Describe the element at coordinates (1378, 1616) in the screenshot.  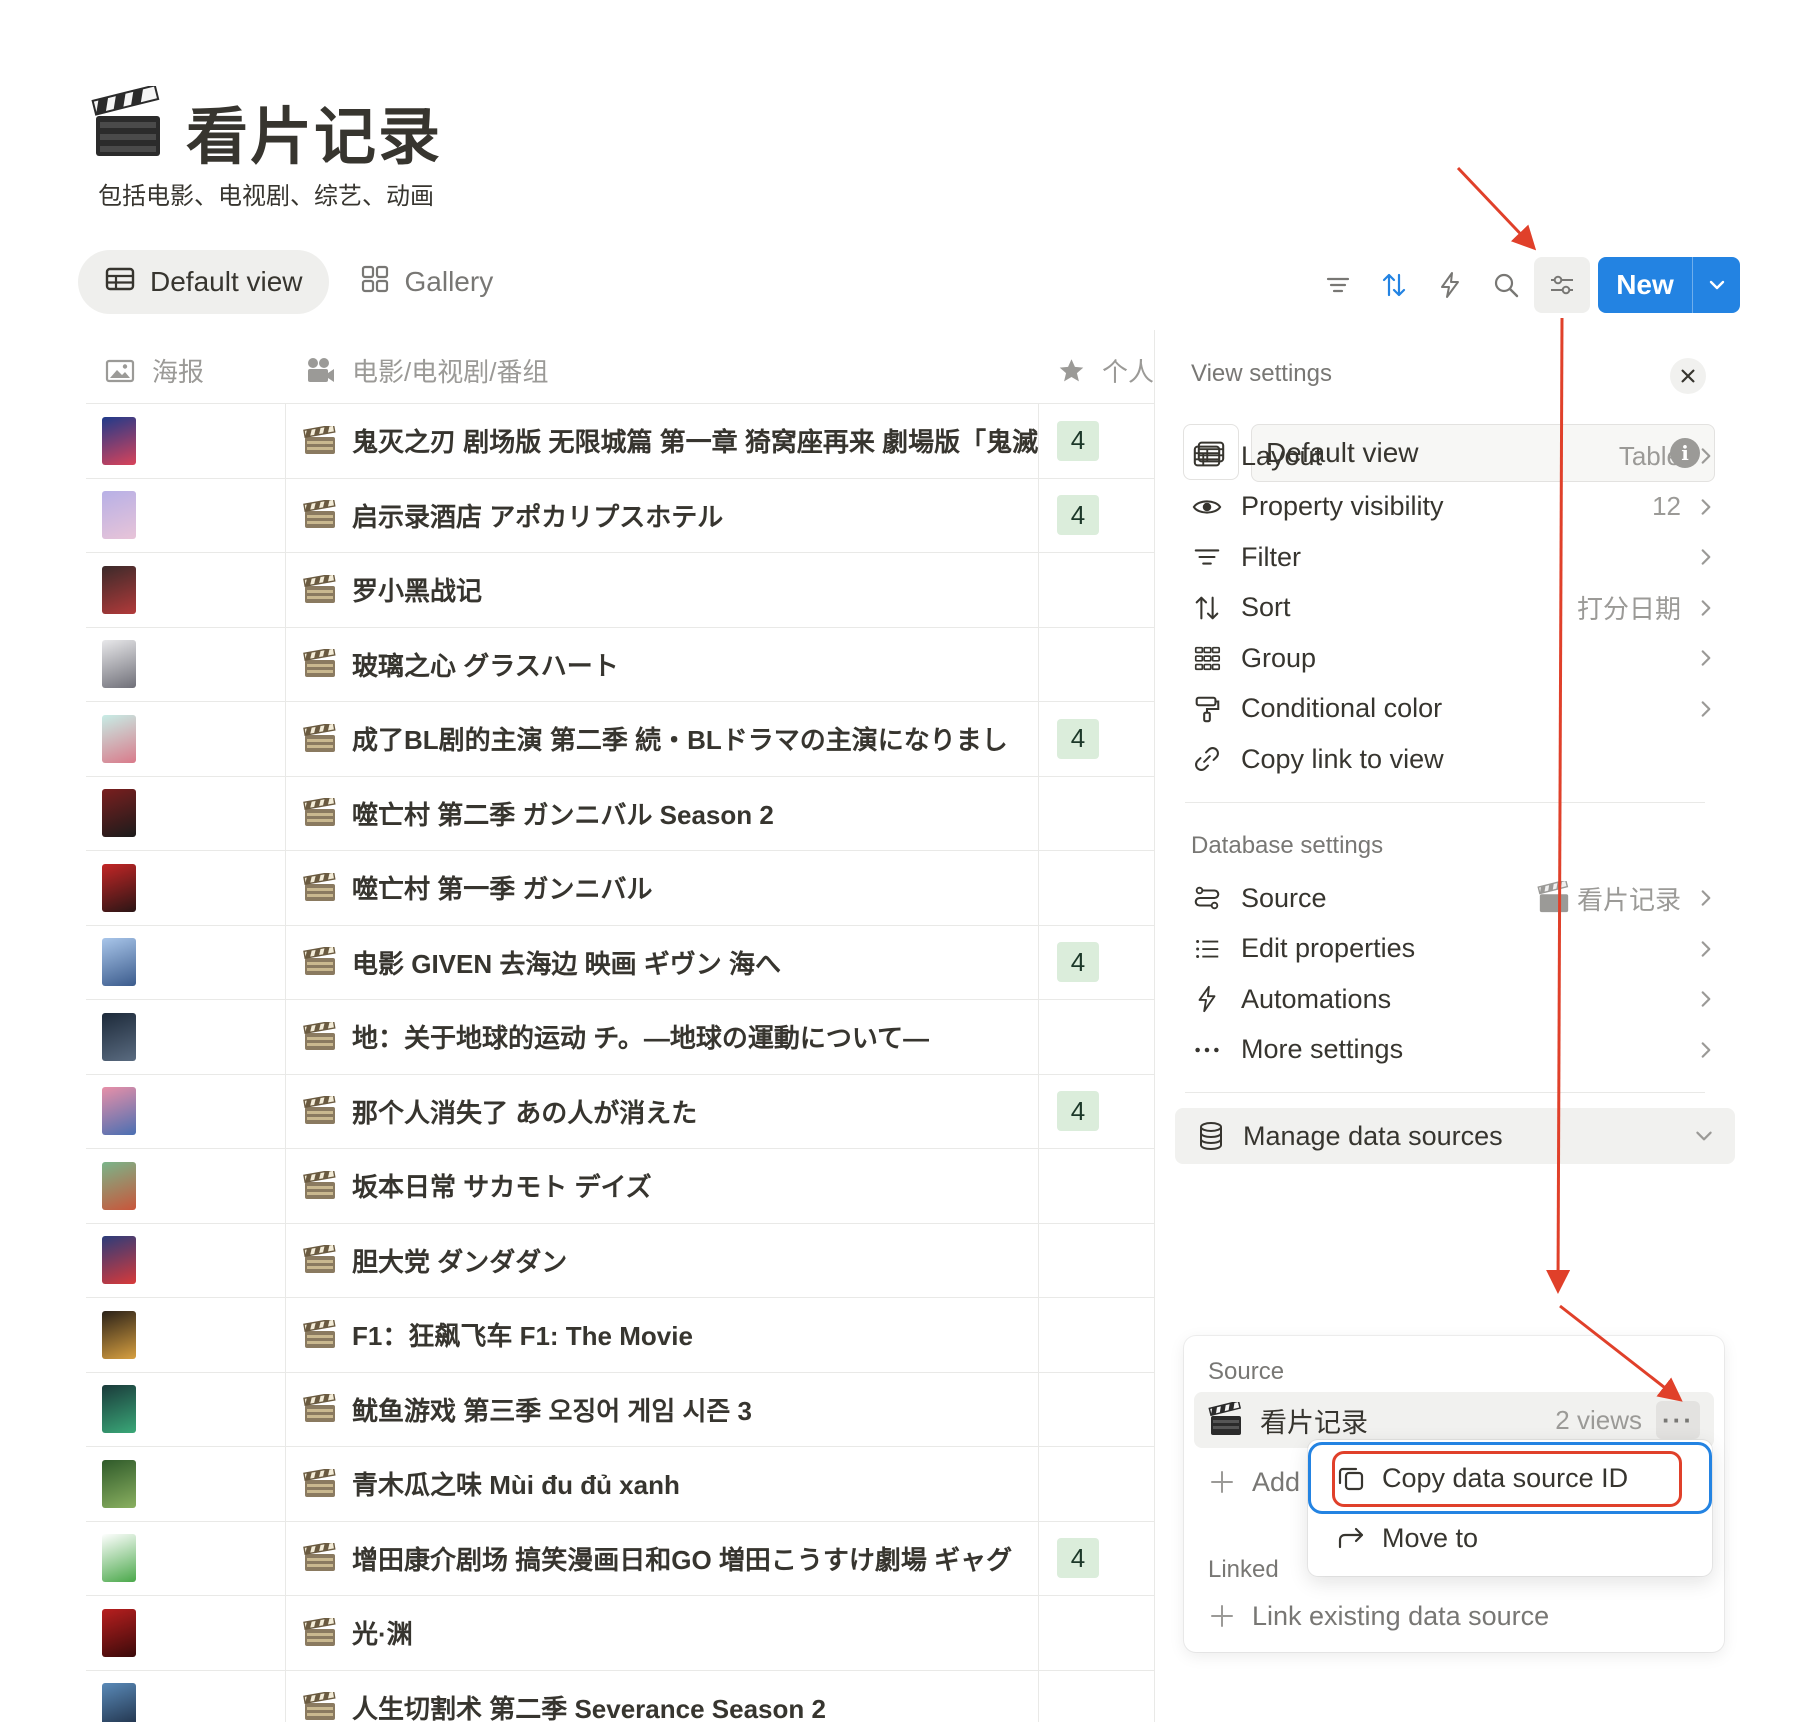
I see `link-existing-data-source-button: Link existing data source` at that location.